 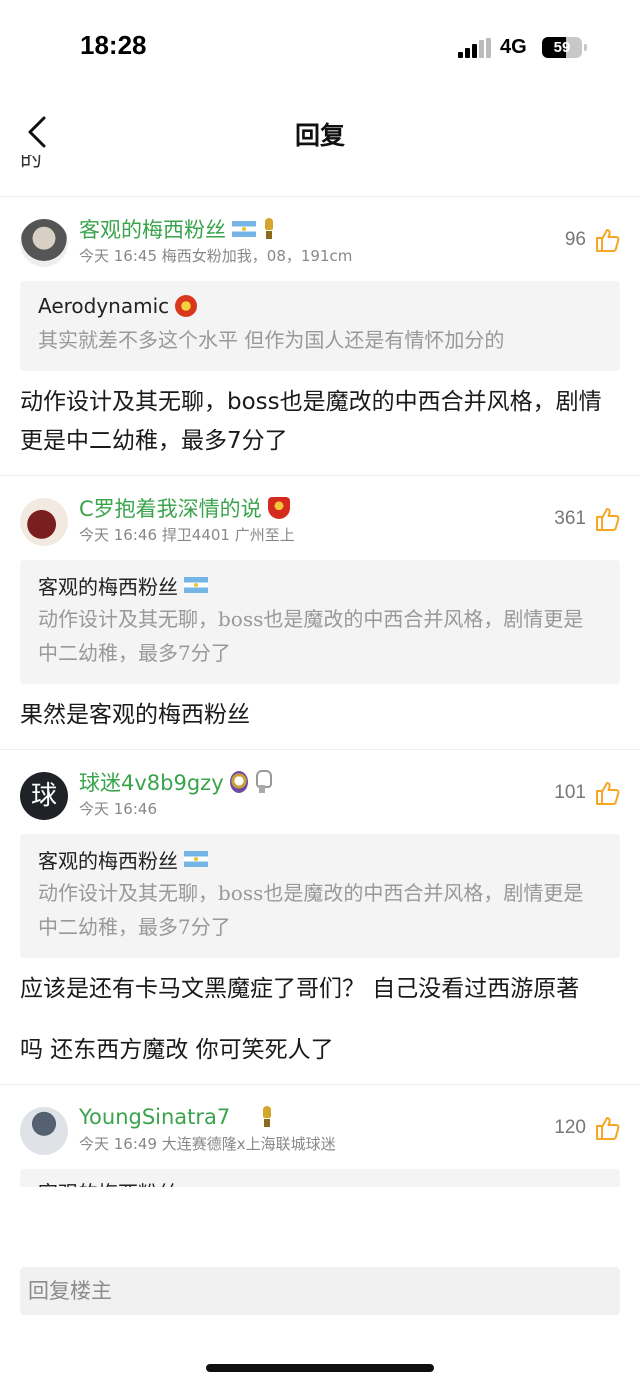 What do you see at coordinates (135, 715) in the screenshot?
I see `comment-text: 果然是客观的梅西粉丝` at bounding box center [135, 715].